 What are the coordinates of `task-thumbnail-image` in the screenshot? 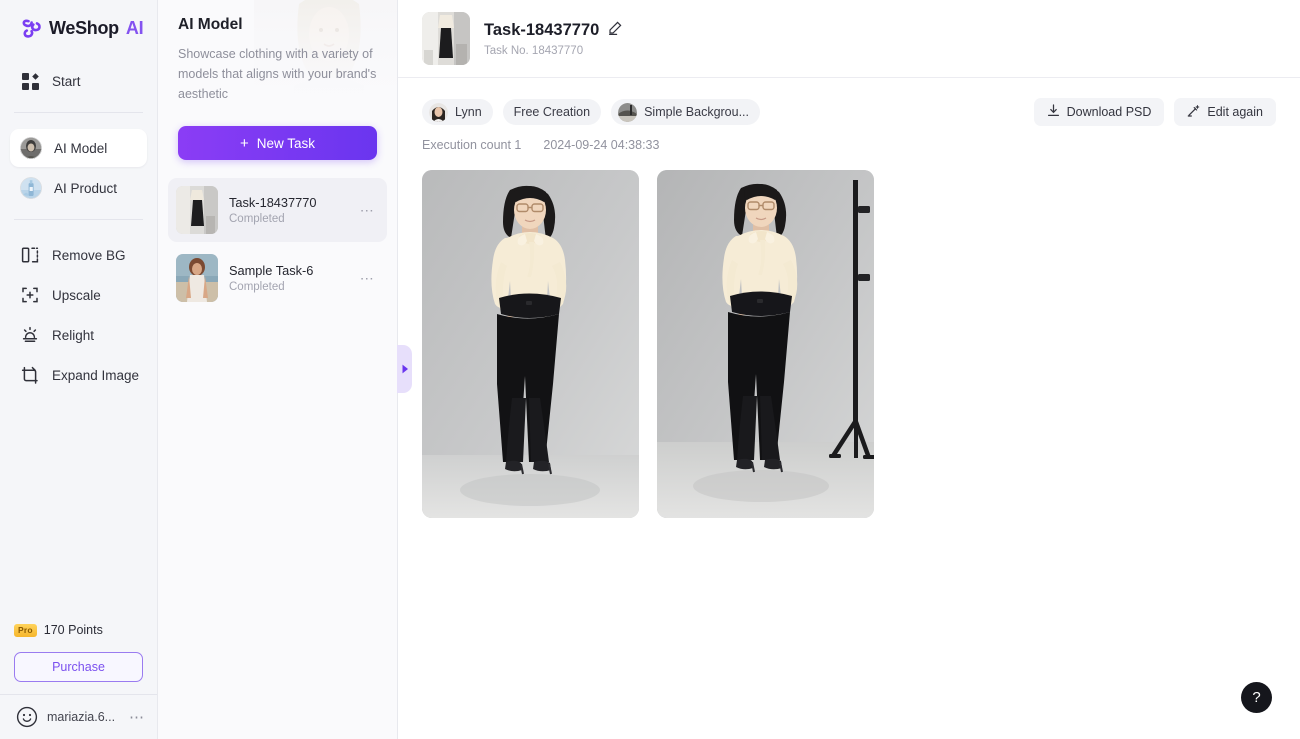 It's located at (446, 38).